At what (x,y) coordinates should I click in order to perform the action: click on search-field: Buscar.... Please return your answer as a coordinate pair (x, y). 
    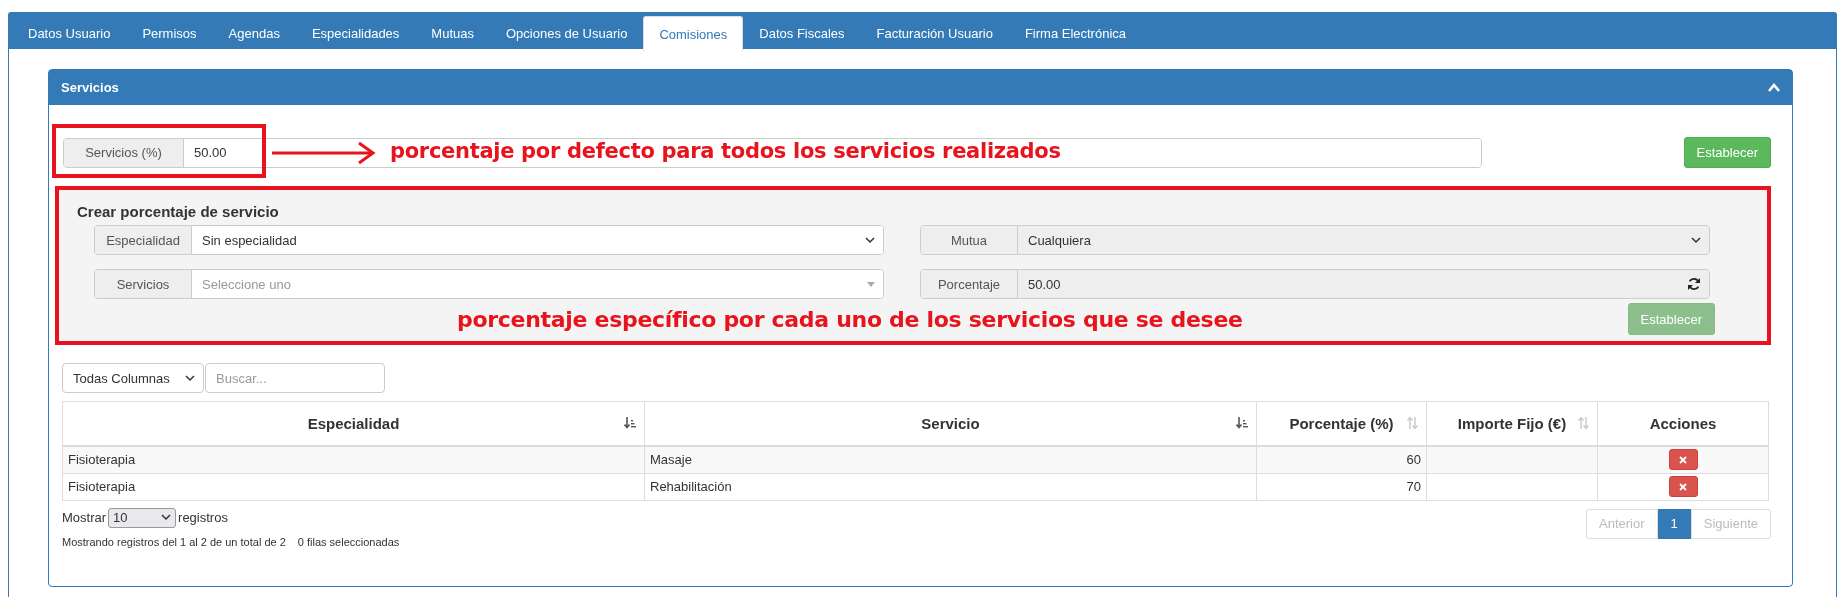
    Looking at the image, I should click on (295, 378).